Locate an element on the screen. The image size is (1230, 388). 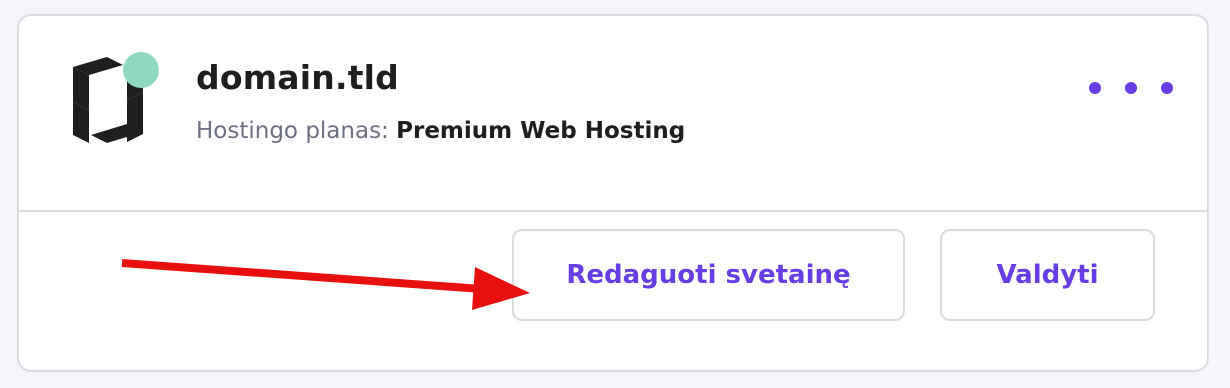
hosting-plan-label: Hostingo planas: is located at coordinates (292, 131).